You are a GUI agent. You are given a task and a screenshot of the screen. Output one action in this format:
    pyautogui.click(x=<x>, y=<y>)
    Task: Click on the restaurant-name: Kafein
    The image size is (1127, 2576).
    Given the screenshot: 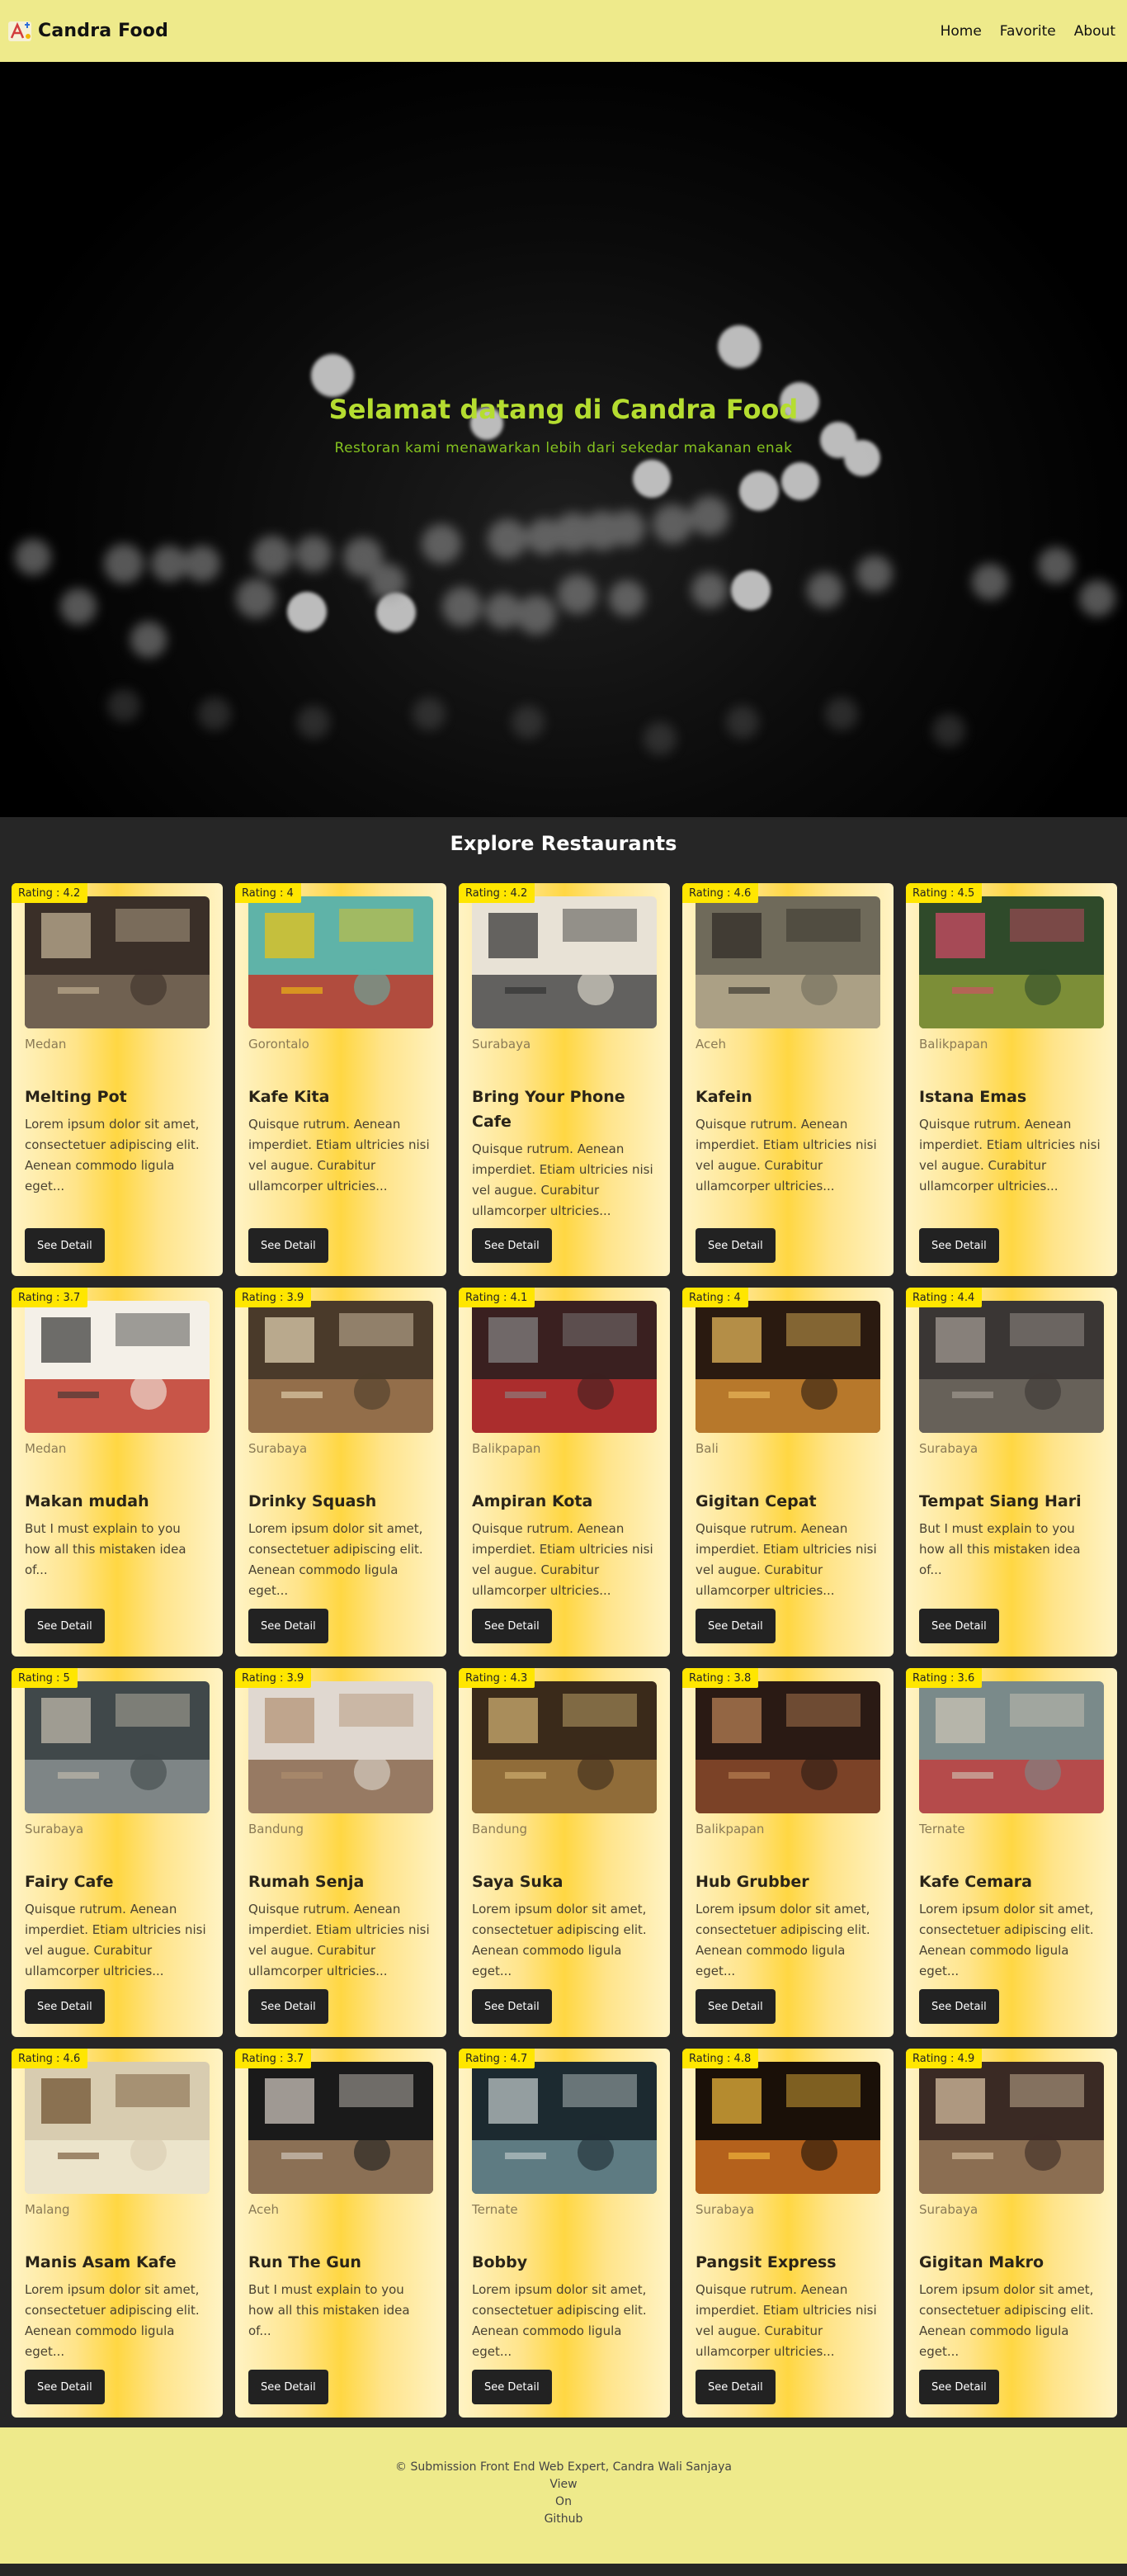 What is the action you would take?
    pyautogui.click(x=788, y=1097)
    